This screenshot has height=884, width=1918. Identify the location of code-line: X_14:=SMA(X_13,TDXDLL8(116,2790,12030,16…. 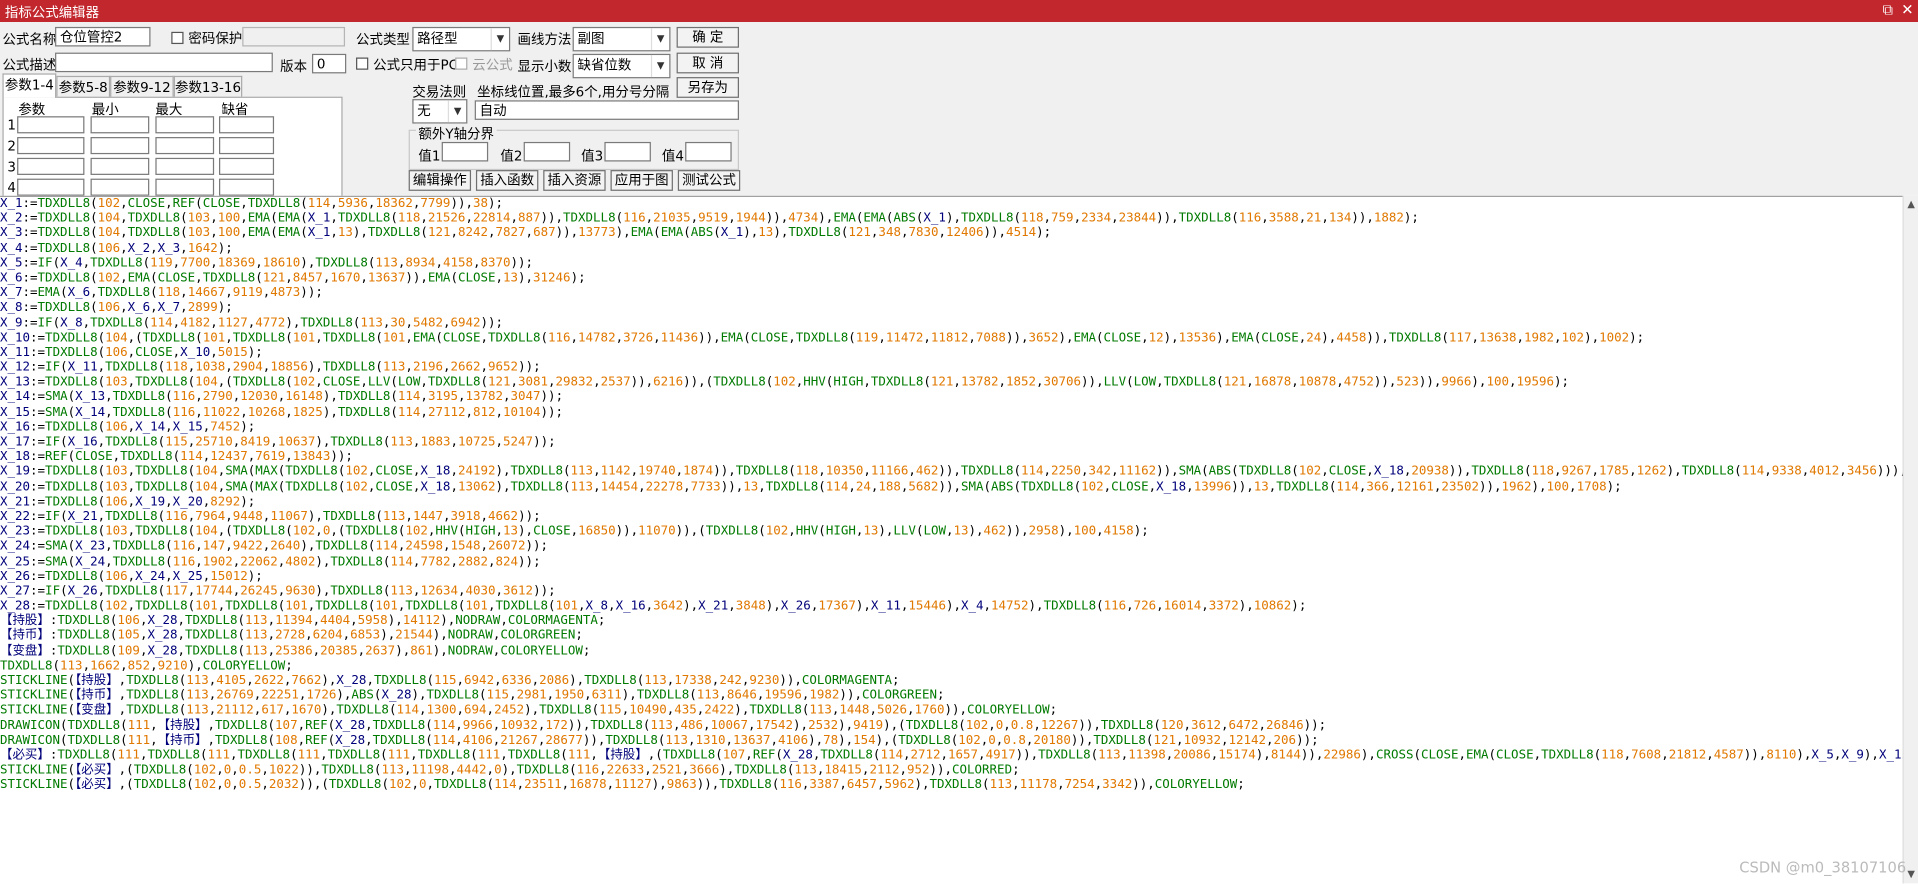
(282, 397).